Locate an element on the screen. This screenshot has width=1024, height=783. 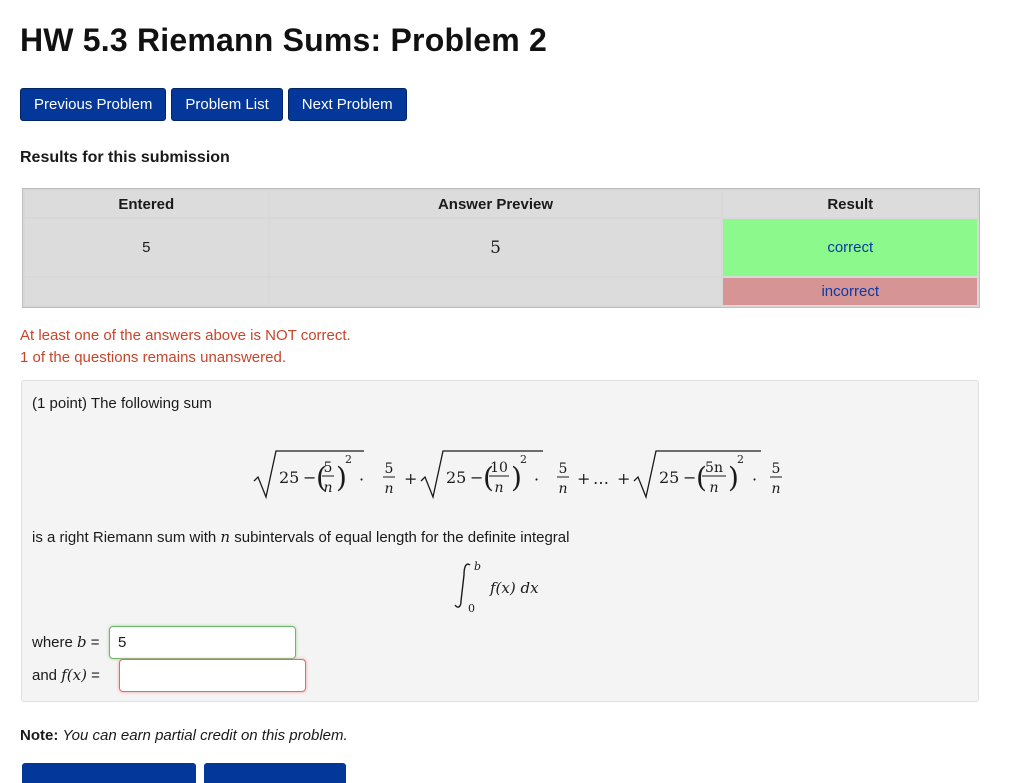
fraction-3-numerator: 5n is located at coordinates (714, 468).